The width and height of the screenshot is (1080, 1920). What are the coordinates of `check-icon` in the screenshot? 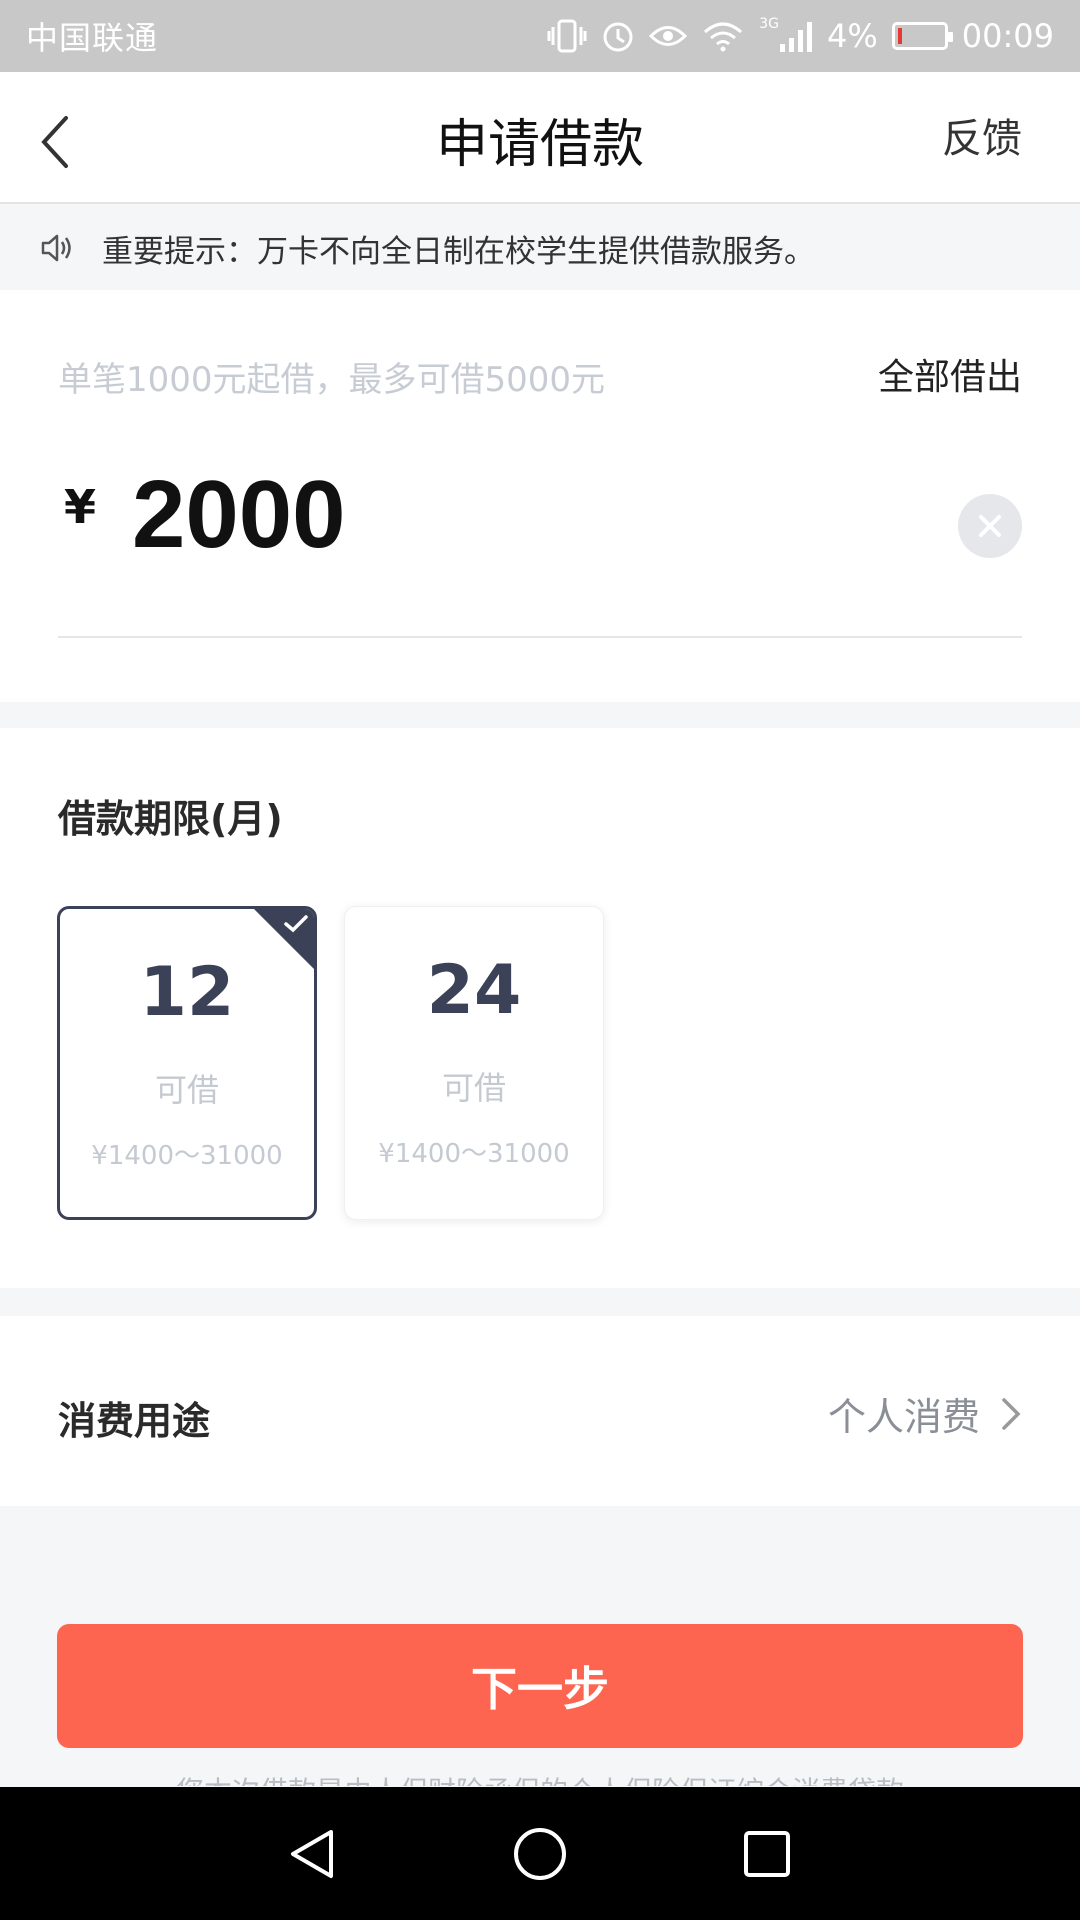 It's located at (296, 924).